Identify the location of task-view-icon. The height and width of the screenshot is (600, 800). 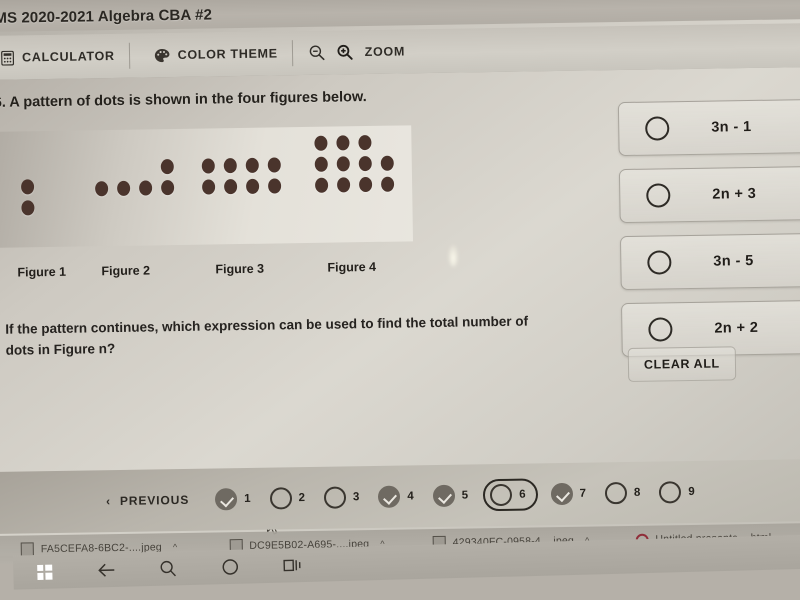
(292, 566).